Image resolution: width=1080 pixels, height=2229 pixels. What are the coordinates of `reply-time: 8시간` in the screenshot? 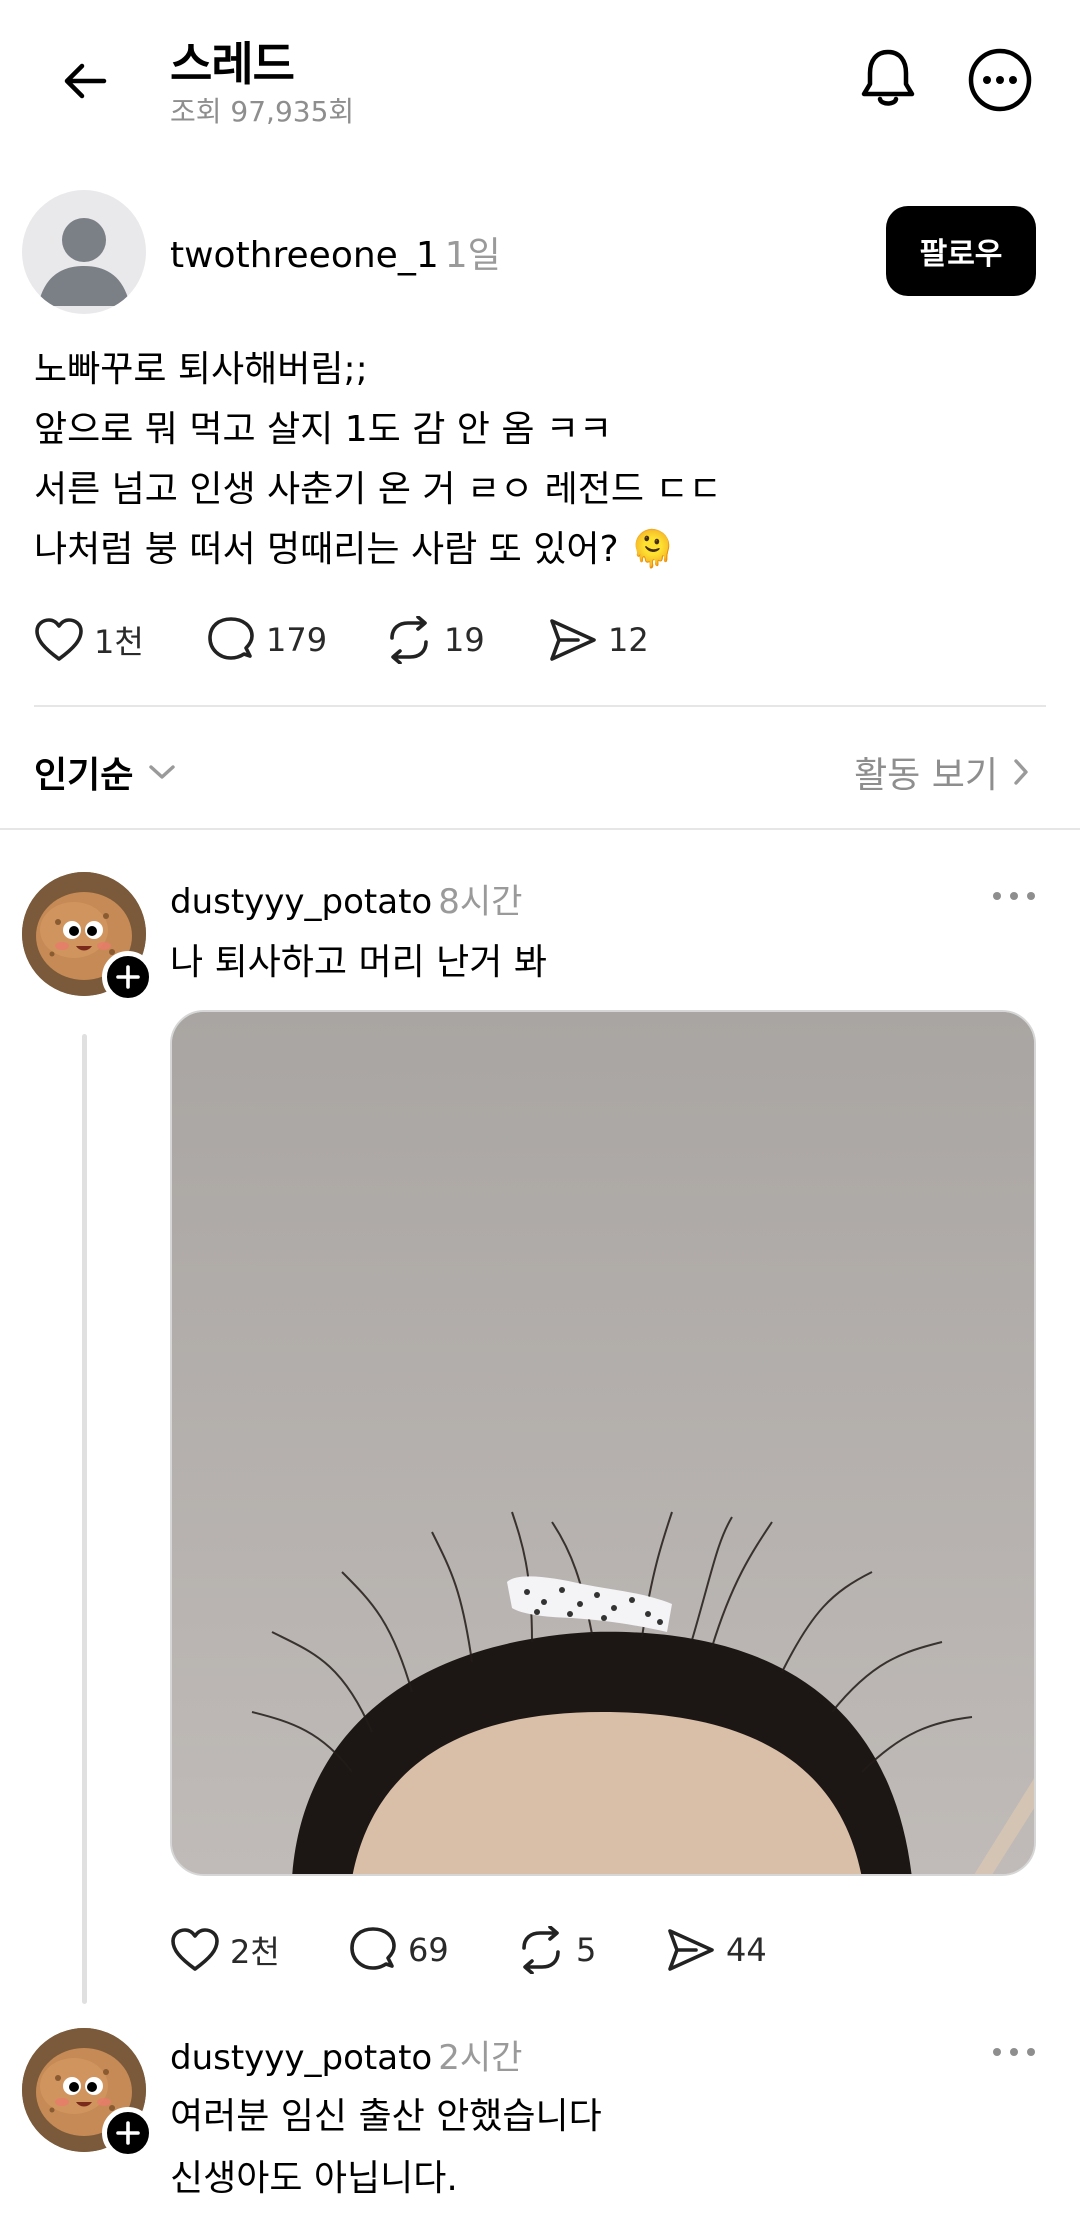 It's located at (480, 902).